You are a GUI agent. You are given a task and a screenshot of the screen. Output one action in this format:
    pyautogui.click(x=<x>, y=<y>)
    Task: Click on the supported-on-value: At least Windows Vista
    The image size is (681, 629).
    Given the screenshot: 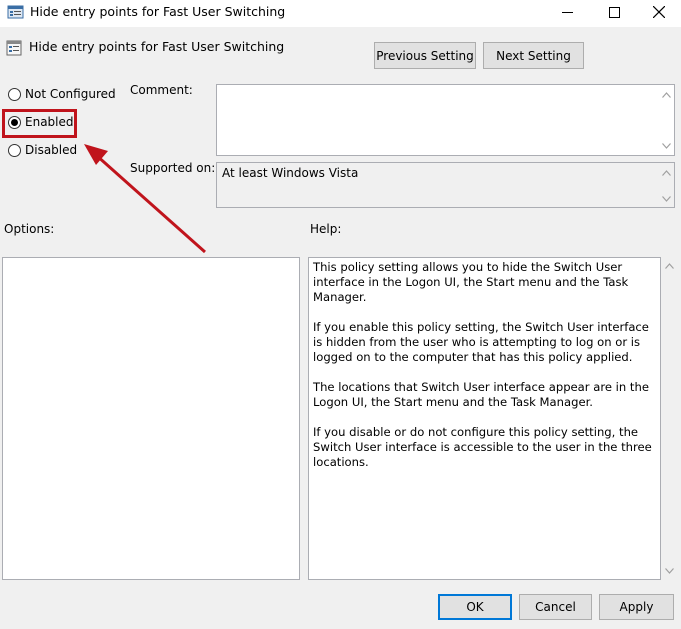 What is the action you would take?
    pyautogui.click(x=290, y=173)
    